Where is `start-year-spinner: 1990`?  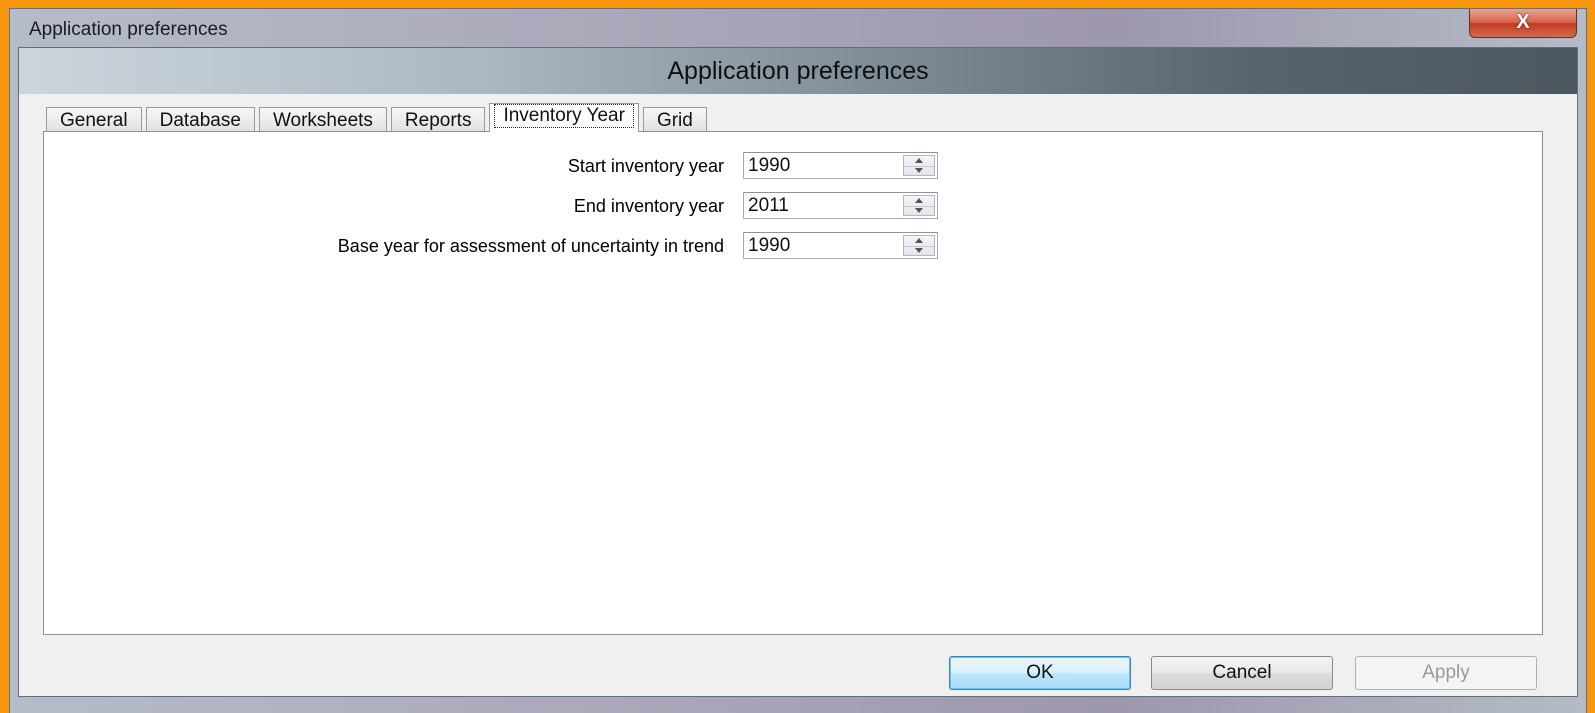 start-year-spinner: 1990 is located at coordinates (840, 165).